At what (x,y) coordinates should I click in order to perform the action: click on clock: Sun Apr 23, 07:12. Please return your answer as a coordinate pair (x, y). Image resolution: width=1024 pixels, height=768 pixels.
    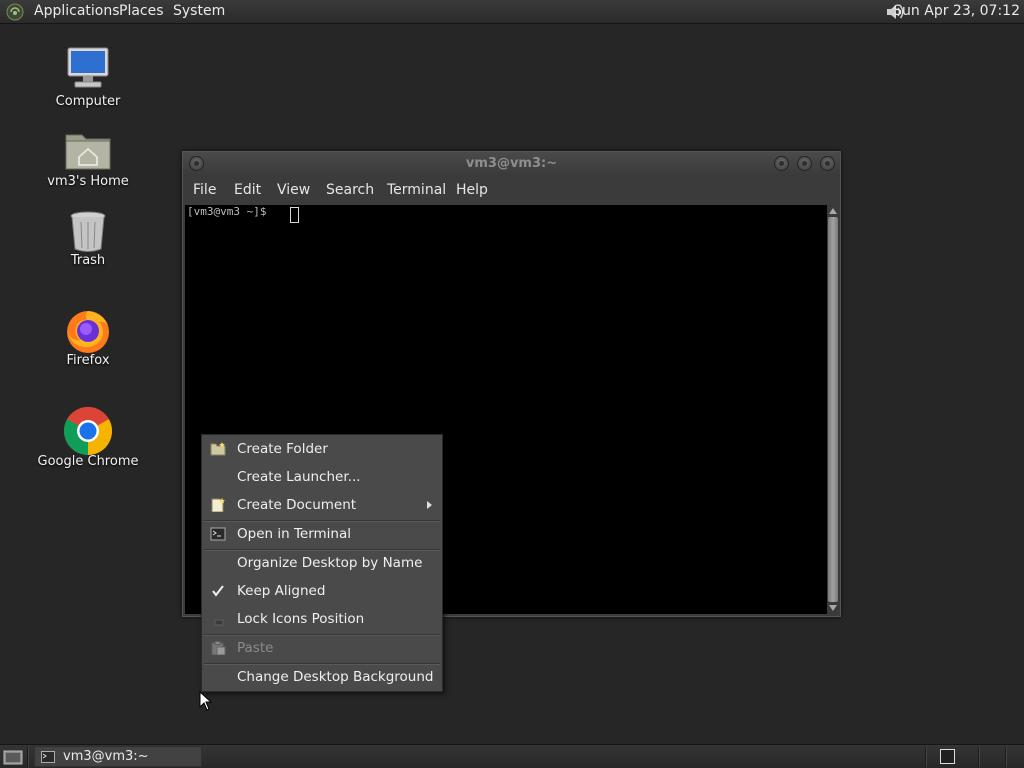
    Looking at the image, I should click on (956, 11).